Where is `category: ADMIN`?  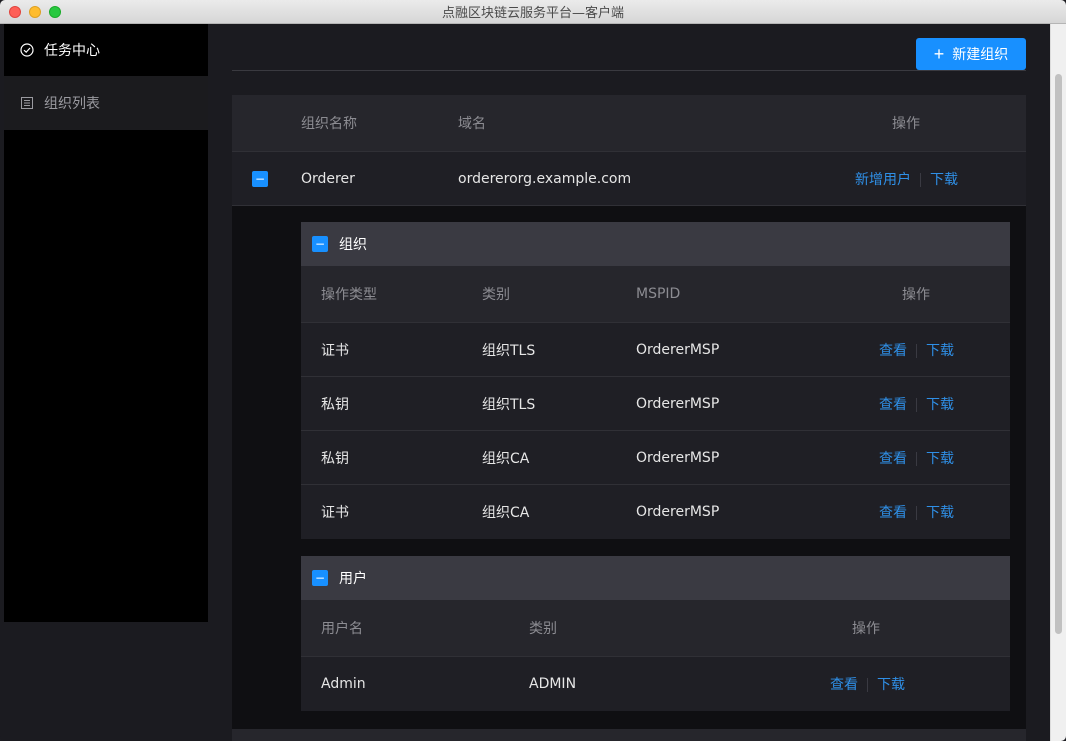
category: ADMIN is located at coordinates (553, 684).